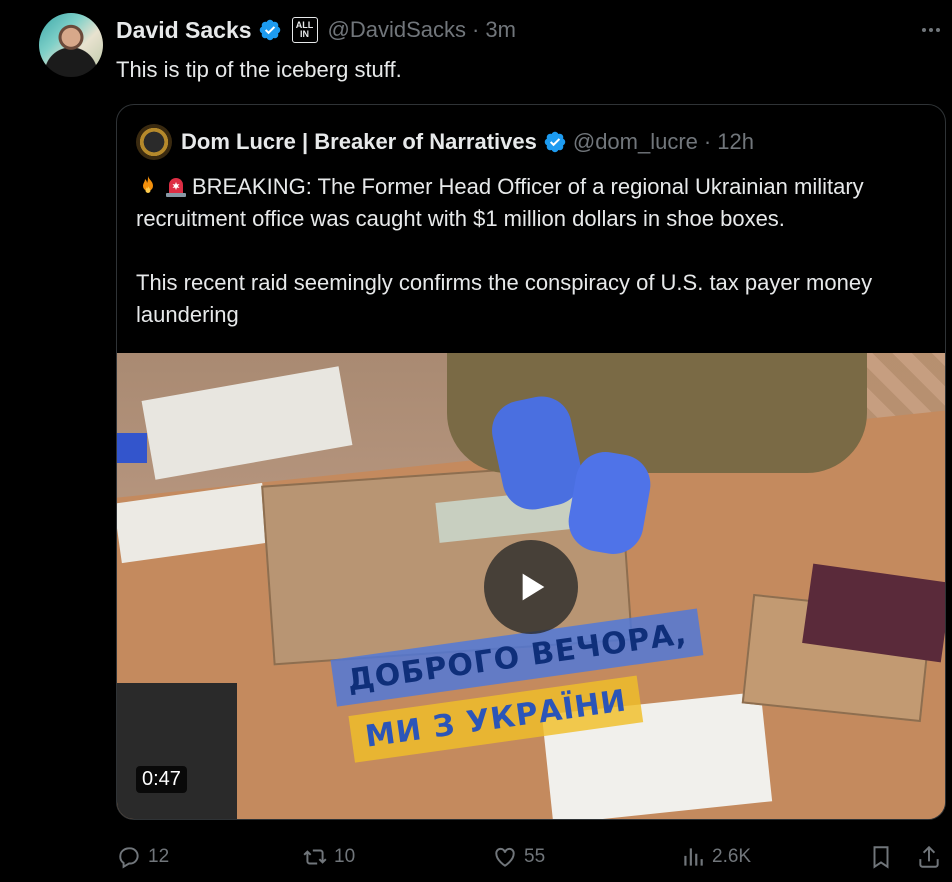 The image size is (952, 882). I want to click on repost-icon, so click(315, 857).